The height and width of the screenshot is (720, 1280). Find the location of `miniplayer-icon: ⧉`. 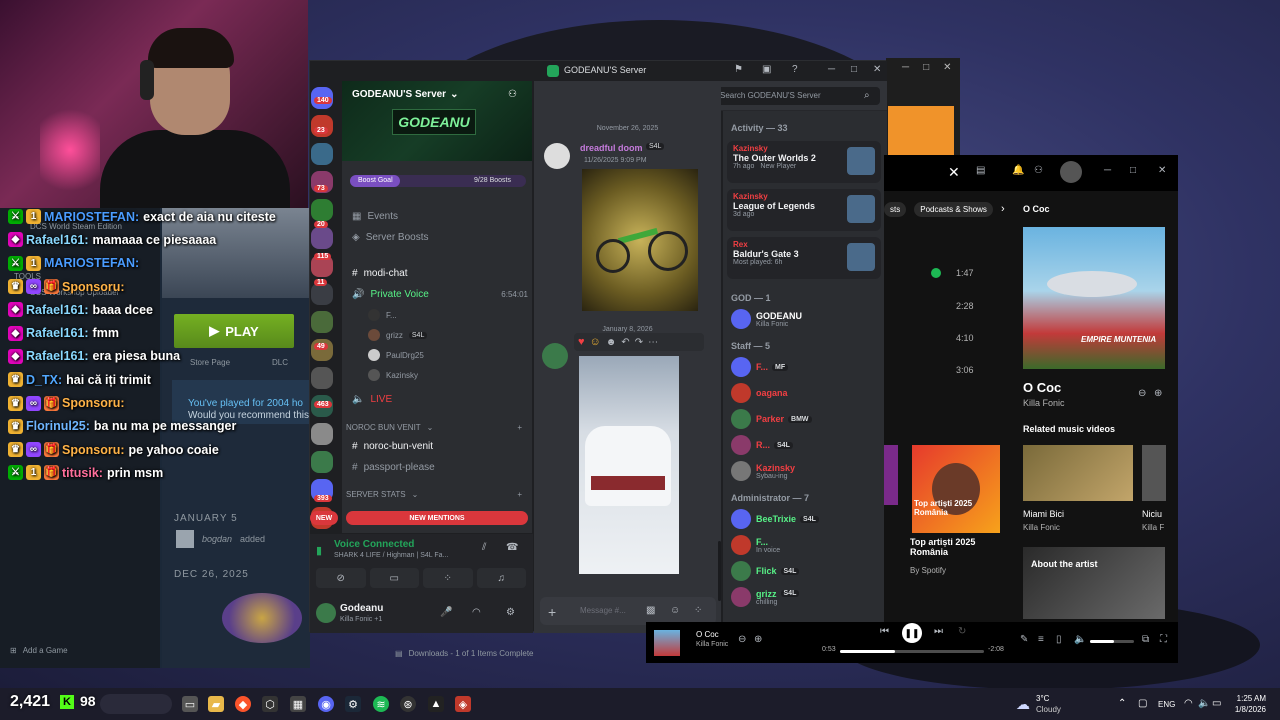

miniplayer-icon: ⧉ is located at coordinates (1145, 639).